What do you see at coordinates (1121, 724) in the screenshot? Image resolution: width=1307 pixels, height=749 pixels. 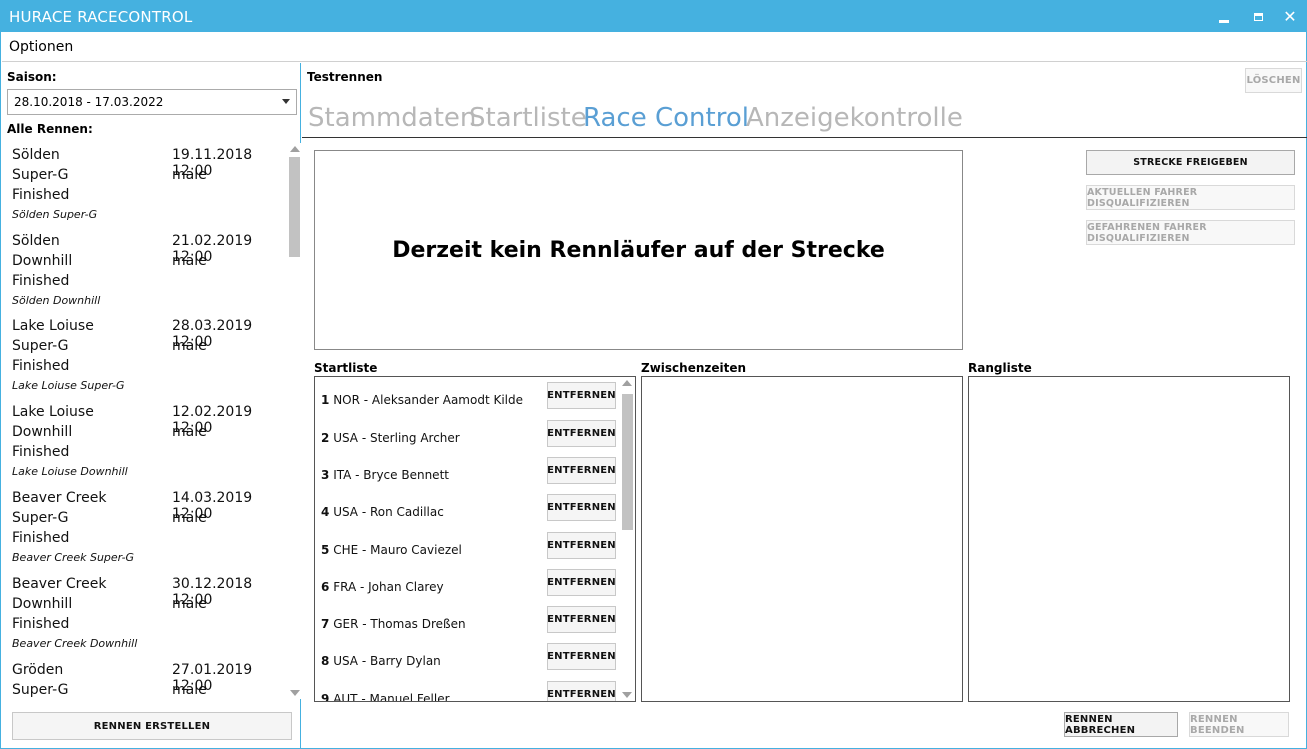 I see `abort-race-button: RENNEN ABBRECHEN` at bounding box center [1121, 724].